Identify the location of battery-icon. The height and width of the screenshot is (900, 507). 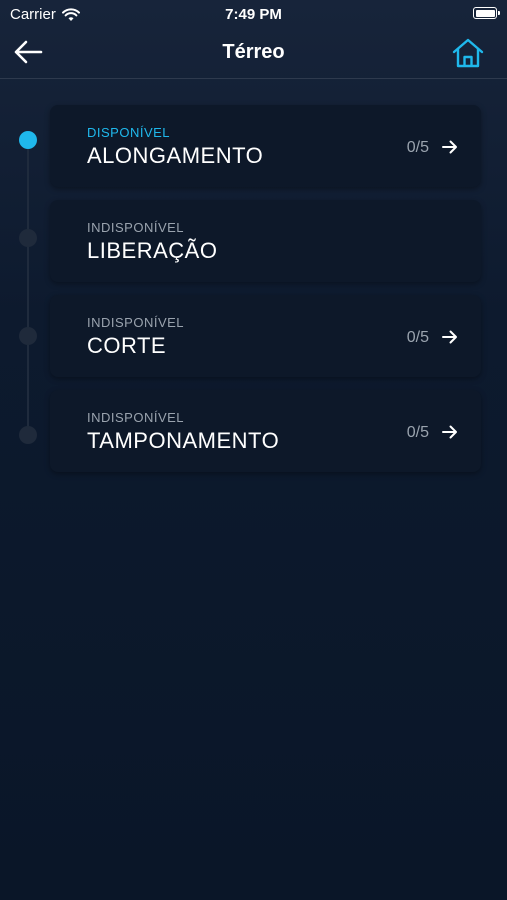
(486, 13).